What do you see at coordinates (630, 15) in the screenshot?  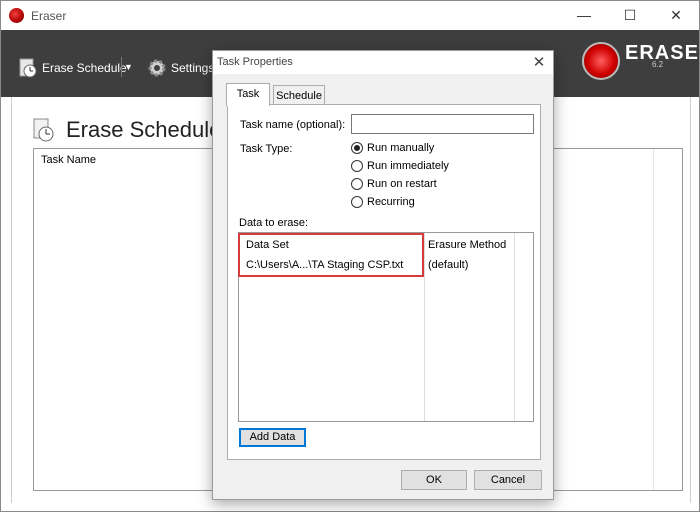 I see `maximize-button: ☐` at bounding box center [630, 15].